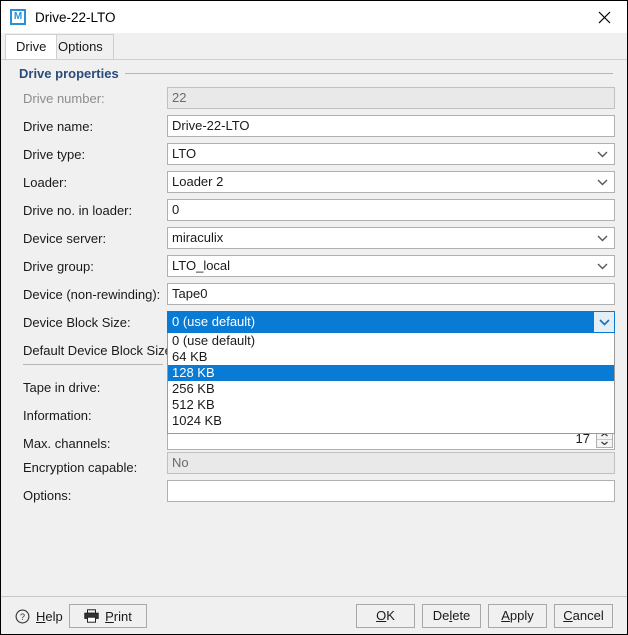 Image resolution: width=628 pixels, height=635 pixels. What do you see at coordinates (391, 126) in the screenshot?
I see `field-drive-name: Drive-22-LTO` at bounding box center [391, 126].